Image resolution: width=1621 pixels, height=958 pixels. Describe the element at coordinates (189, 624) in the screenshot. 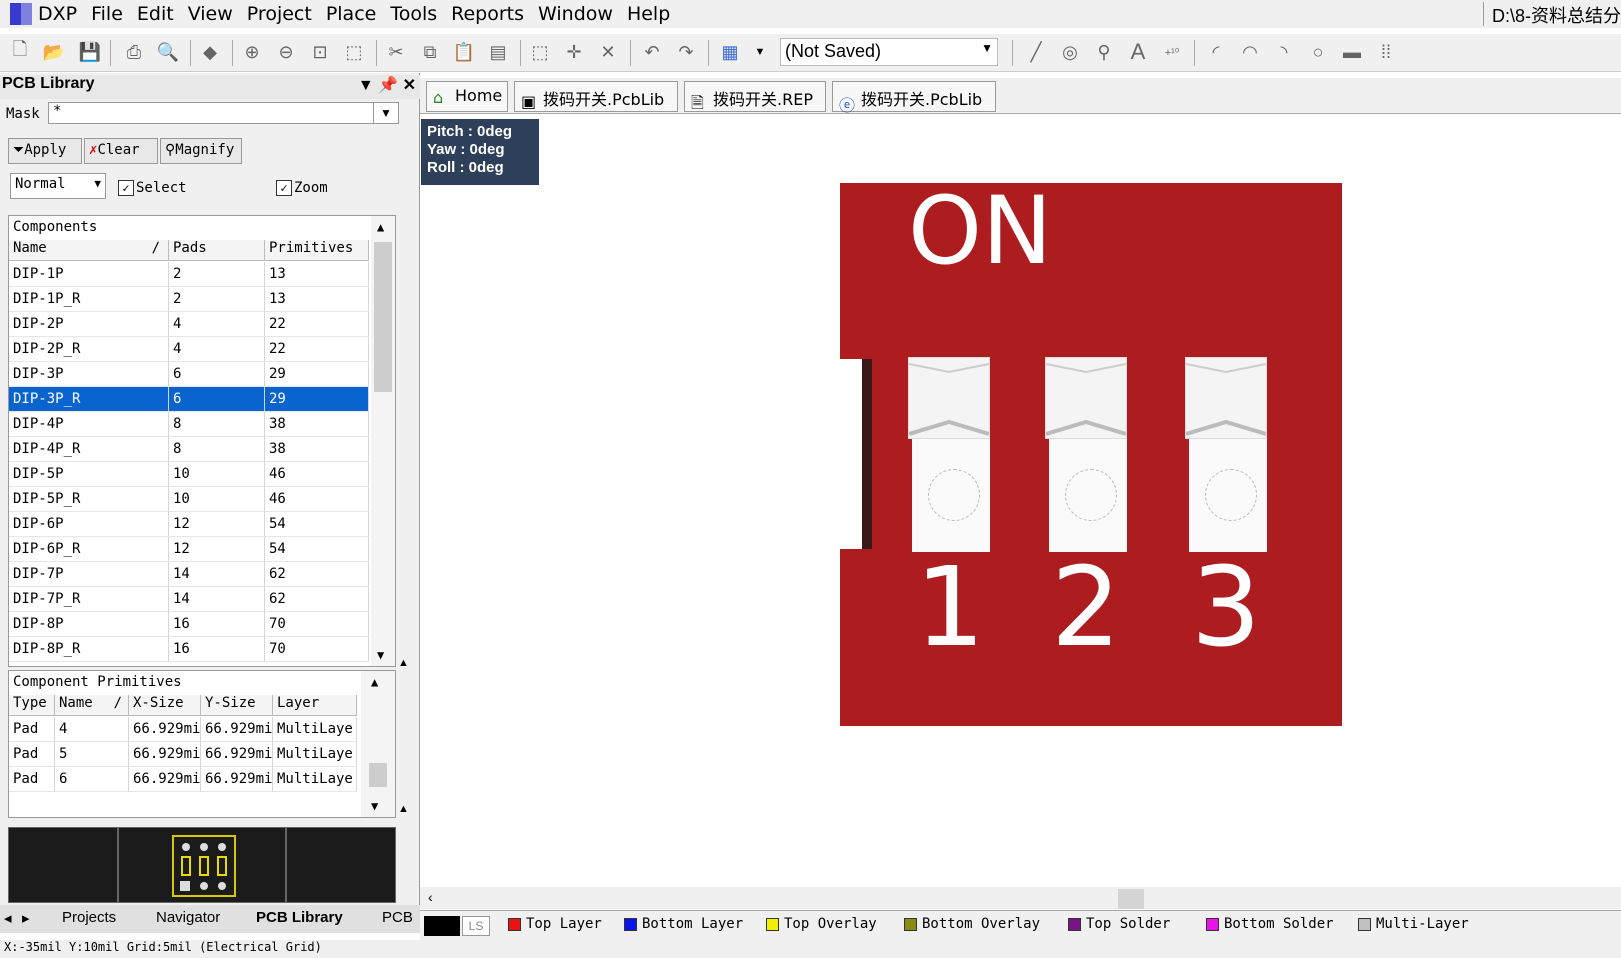

I see `table-row: DIP-8P 16 70` at that location.